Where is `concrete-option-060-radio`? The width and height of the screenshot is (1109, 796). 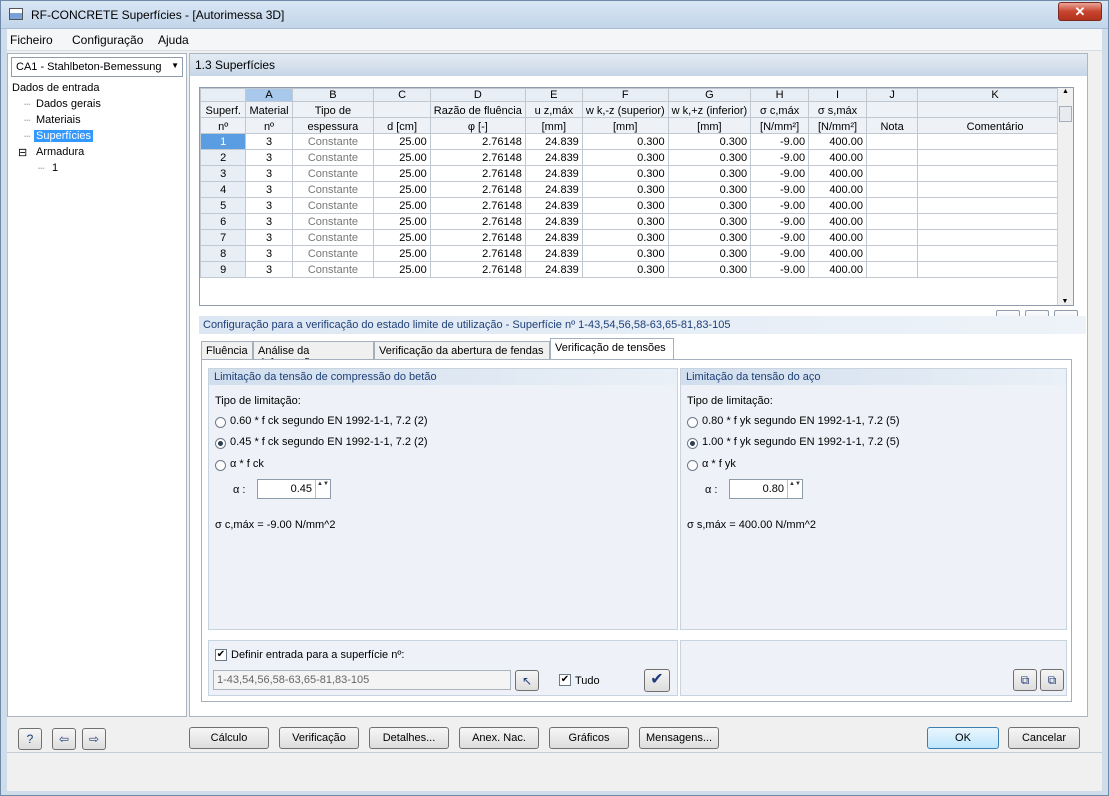 concrete-option-060-radio is located at coordinates (220, 422).